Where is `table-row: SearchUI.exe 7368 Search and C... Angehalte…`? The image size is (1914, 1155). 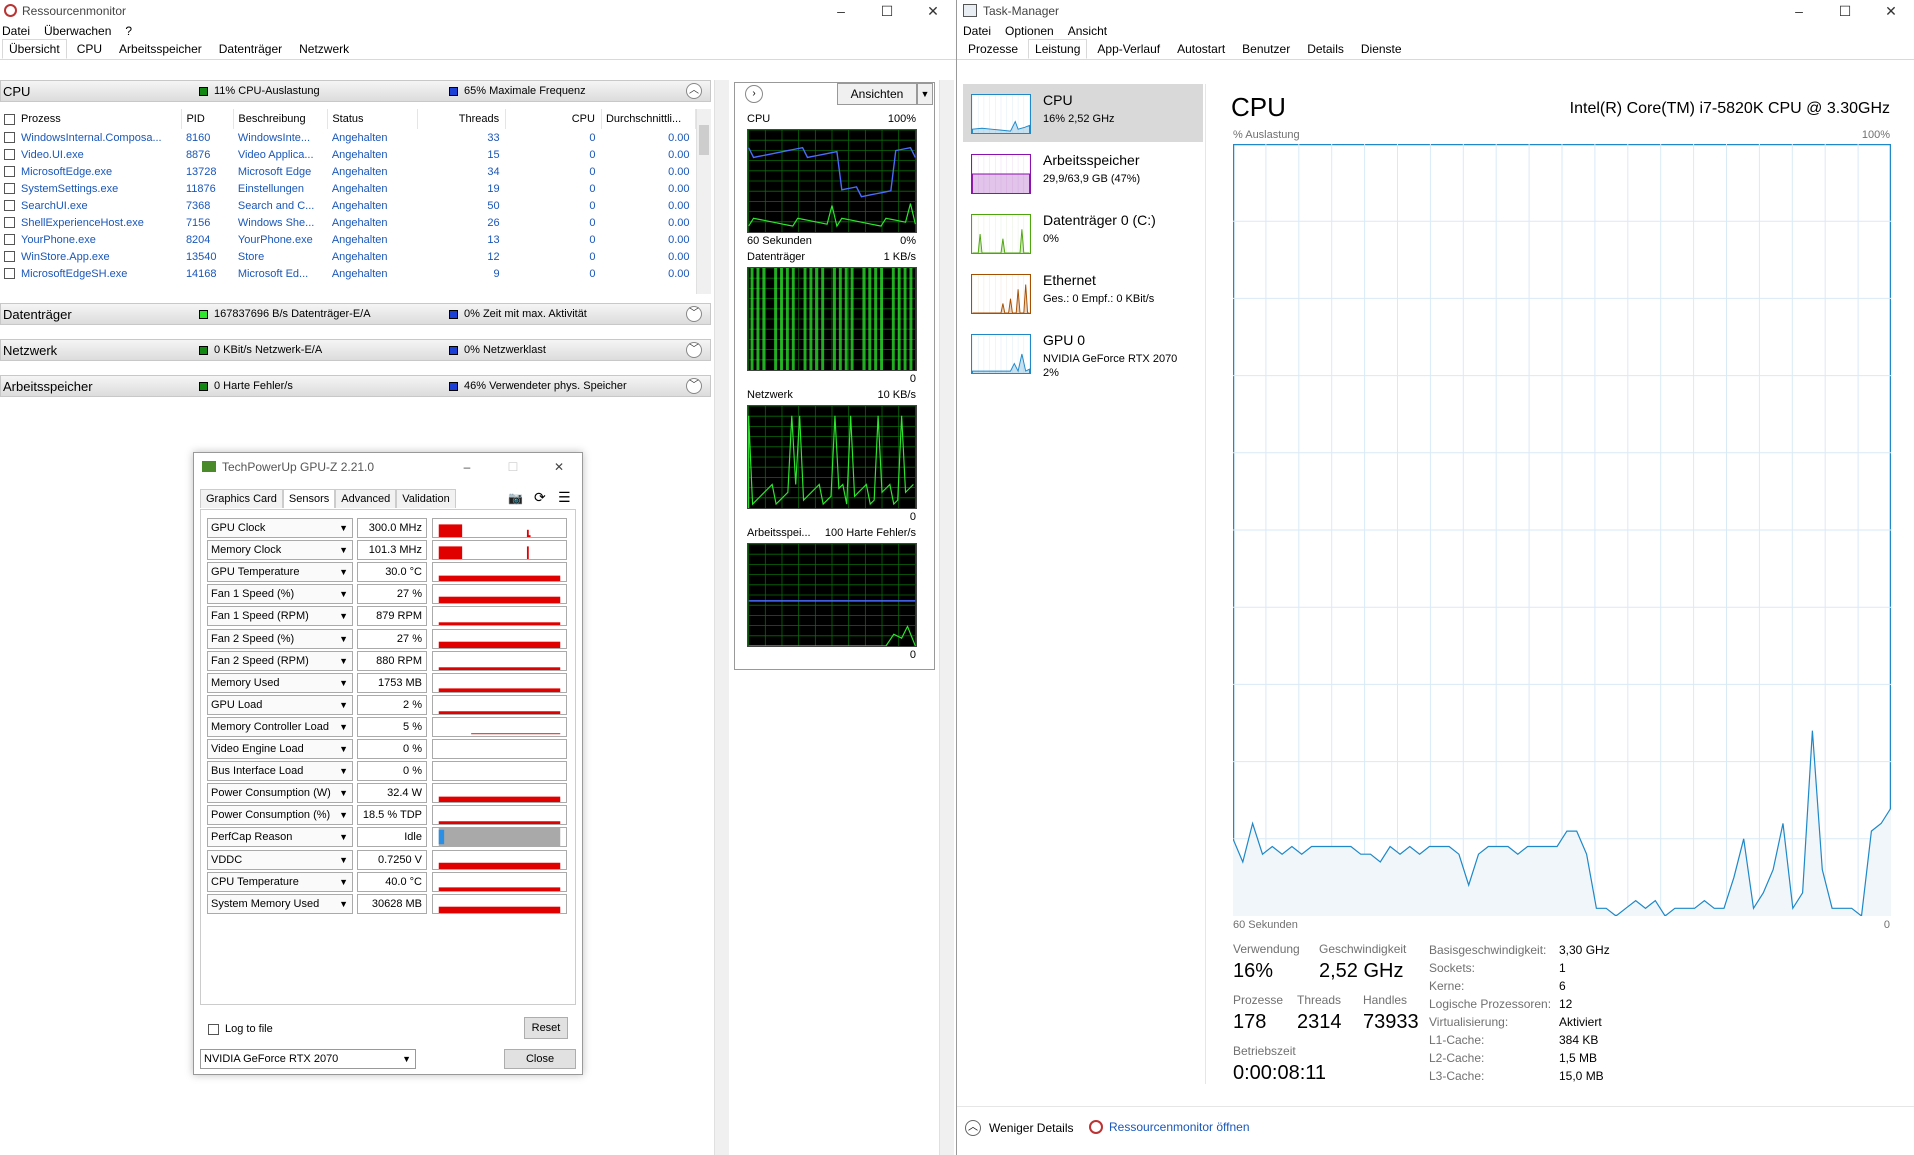 table-row: SearchUI.exe 7368 Search and C... Angehalte… is located at coordinates (348, 205).